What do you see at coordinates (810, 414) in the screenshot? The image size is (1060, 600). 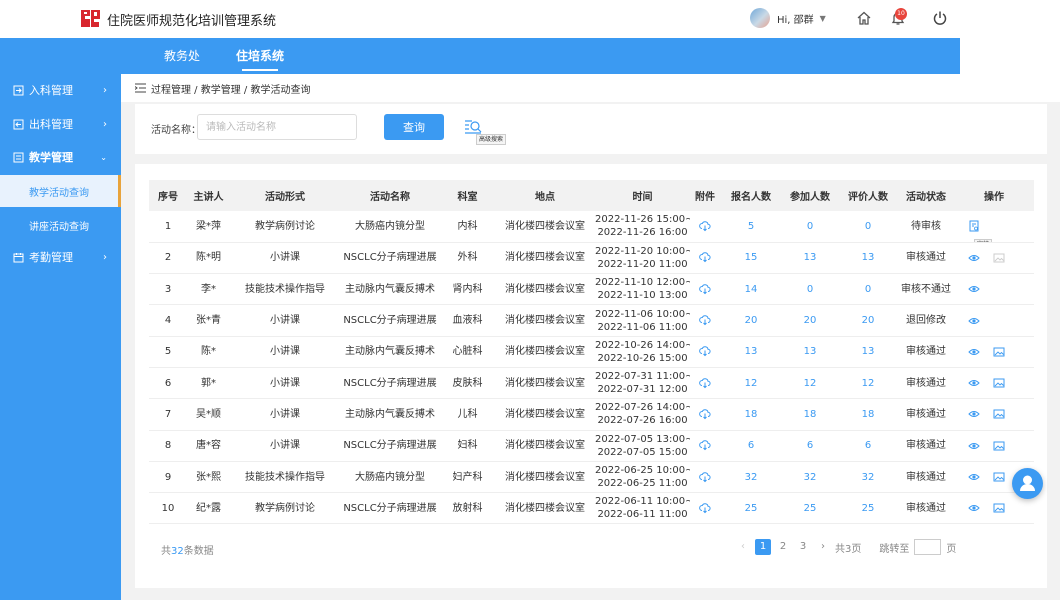 I see `cell-attend-count: 18` at bounding box center [810, 414].